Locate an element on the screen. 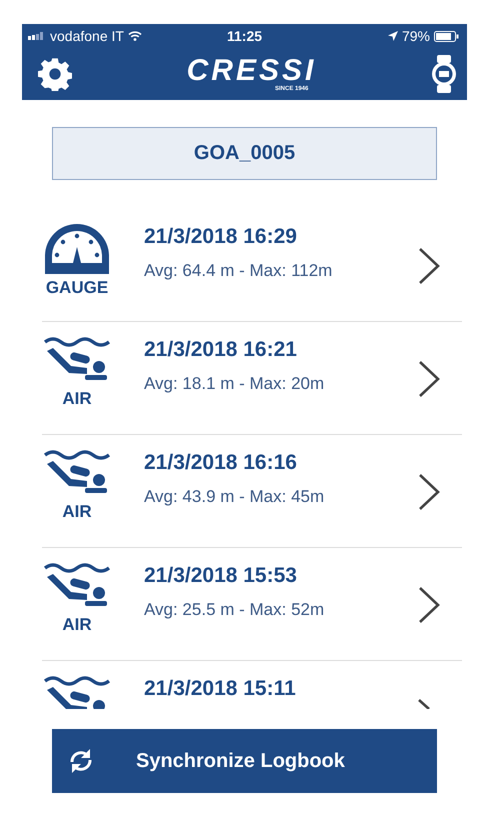 This screenshot has width=490, height=840. dive-depths: Avg: 43.9 m - Max: 45m is located at coordinates (235, 497).